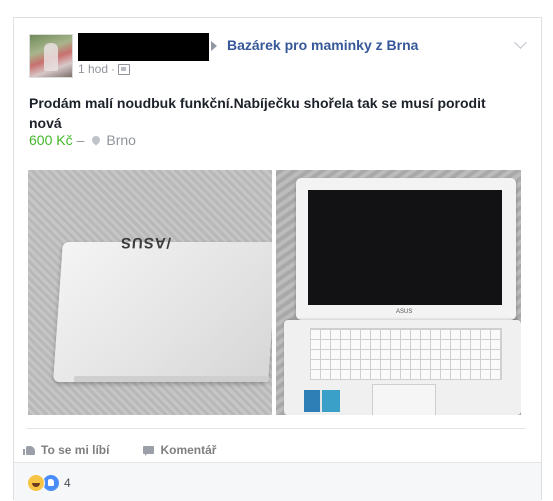 The height and width of the screenshot is (501, 553). What do you see at coordinates (49, 483) in the screenshot?
I see `reactions-summary: 4` at bounding box center [49, 483].